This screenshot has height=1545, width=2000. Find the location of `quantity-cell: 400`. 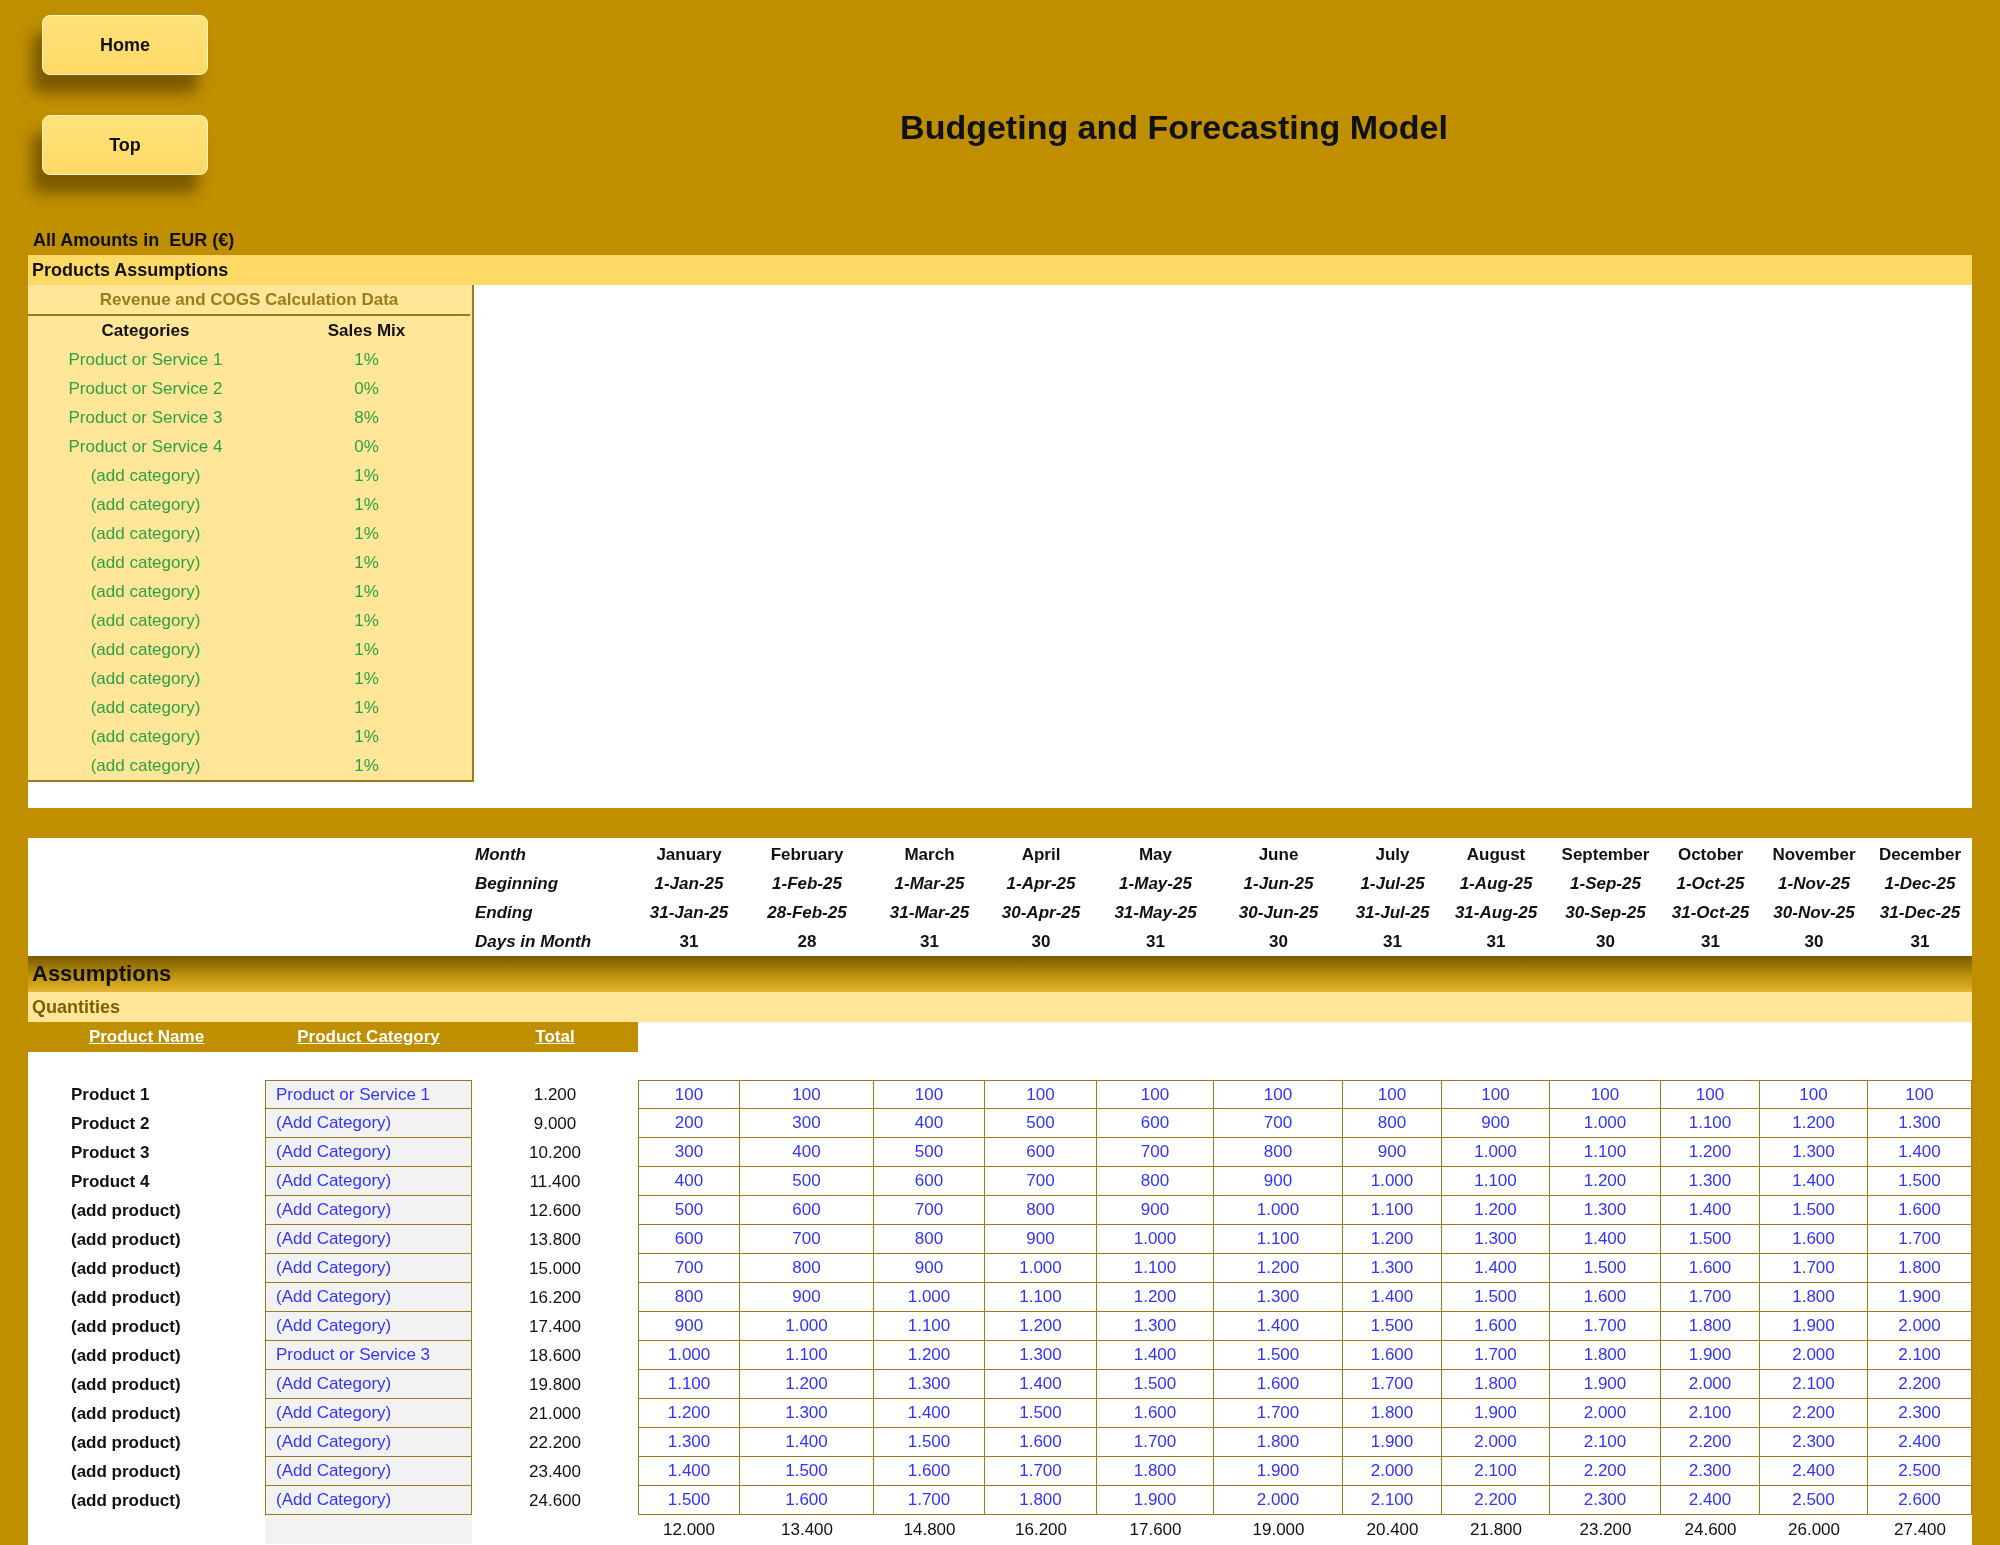

quantity-cell: 400 is located at coordinates (689, 1181).